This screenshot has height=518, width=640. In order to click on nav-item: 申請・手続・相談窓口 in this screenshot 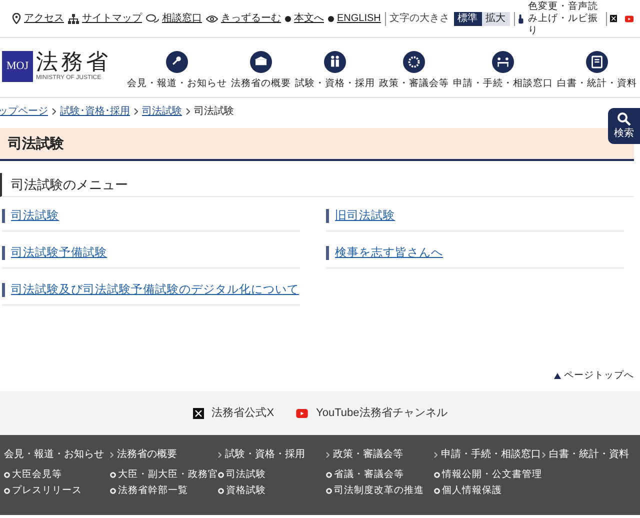, I will do `click(503, 70)`.